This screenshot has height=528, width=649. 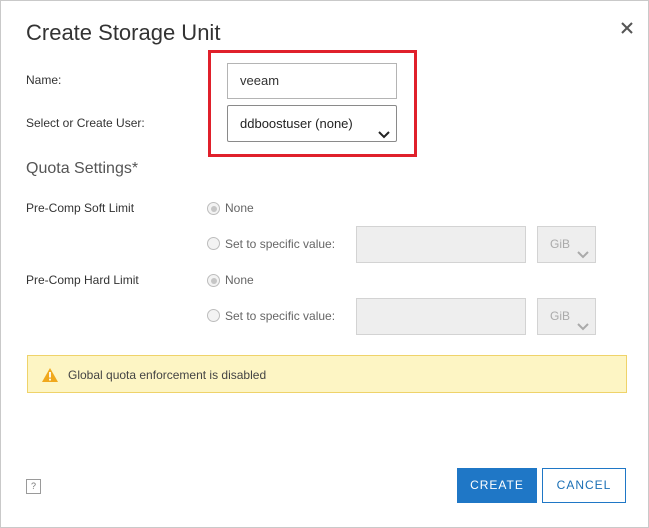 I want to click on hard-specific-radio, so click(x=213, y=315).